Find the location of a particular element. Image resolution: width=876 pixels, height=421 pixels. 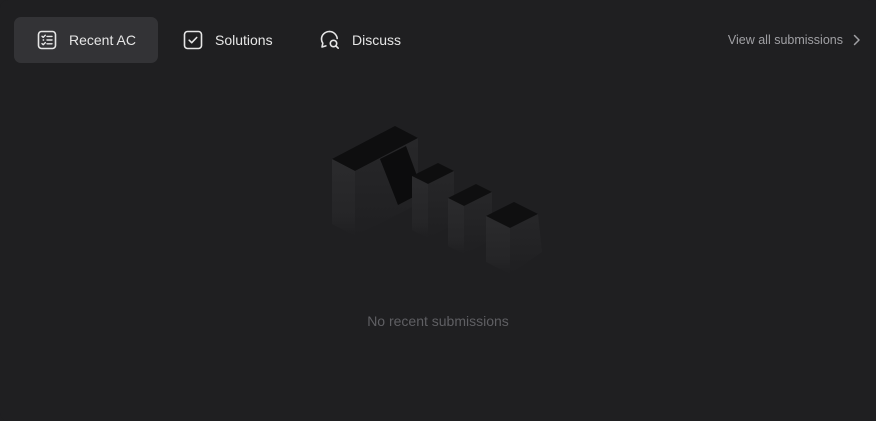

view-all-submissions-link: View all submissions is located at coordinates (794, 40).